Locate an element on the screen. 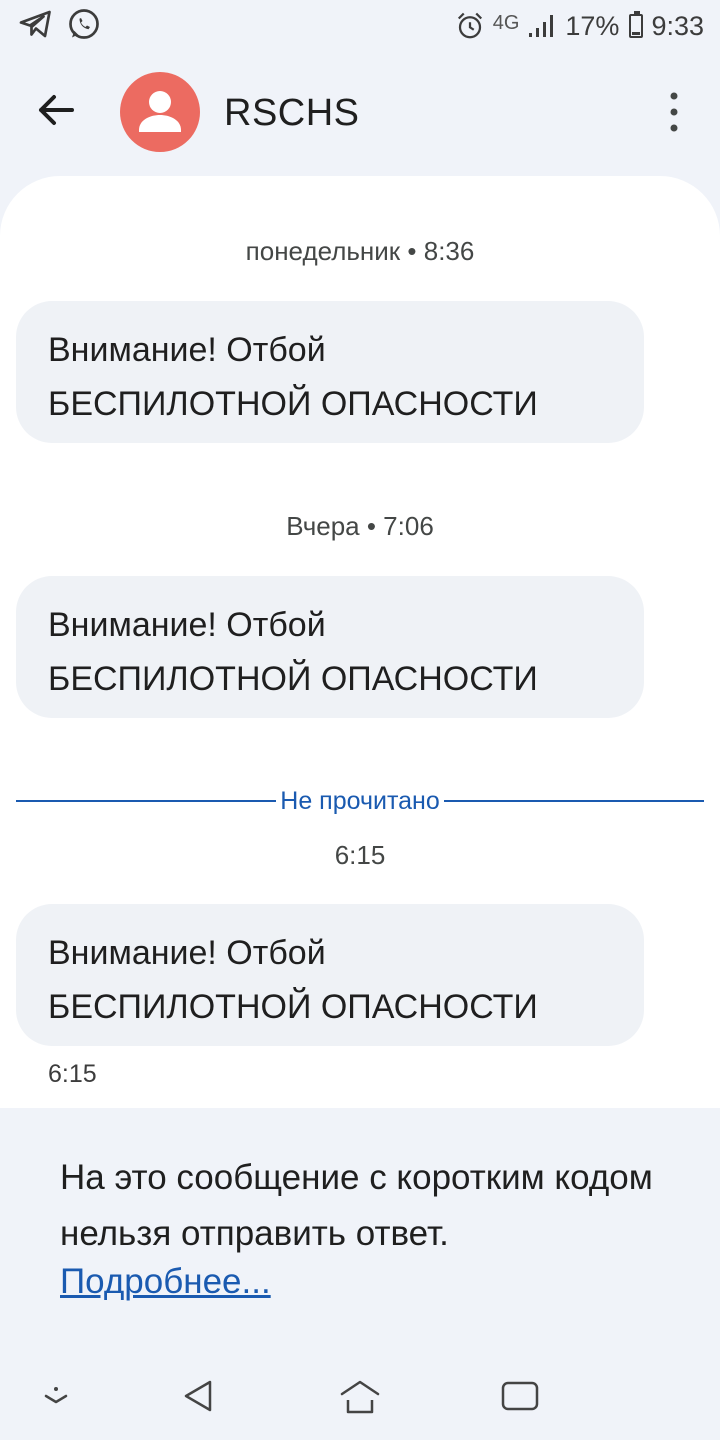  message-timestamp: понедельник • 8:36 is located at coordinates (360, 251).